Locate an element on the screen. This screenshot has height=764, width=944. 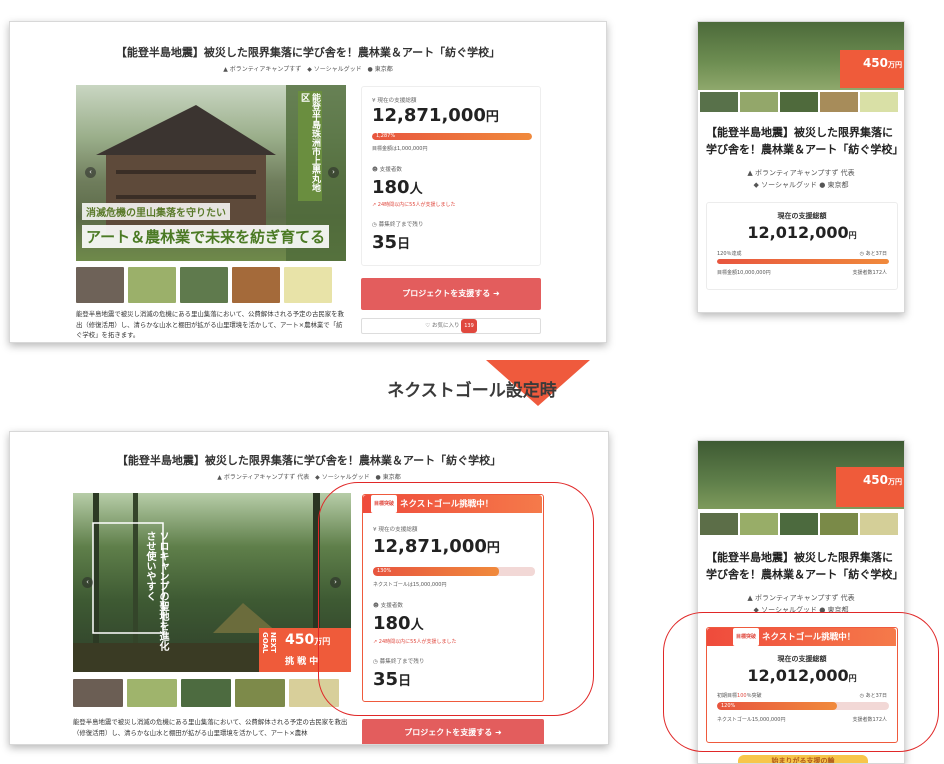
next-image-arrow-icon: › is located at coordinates (333, 172).